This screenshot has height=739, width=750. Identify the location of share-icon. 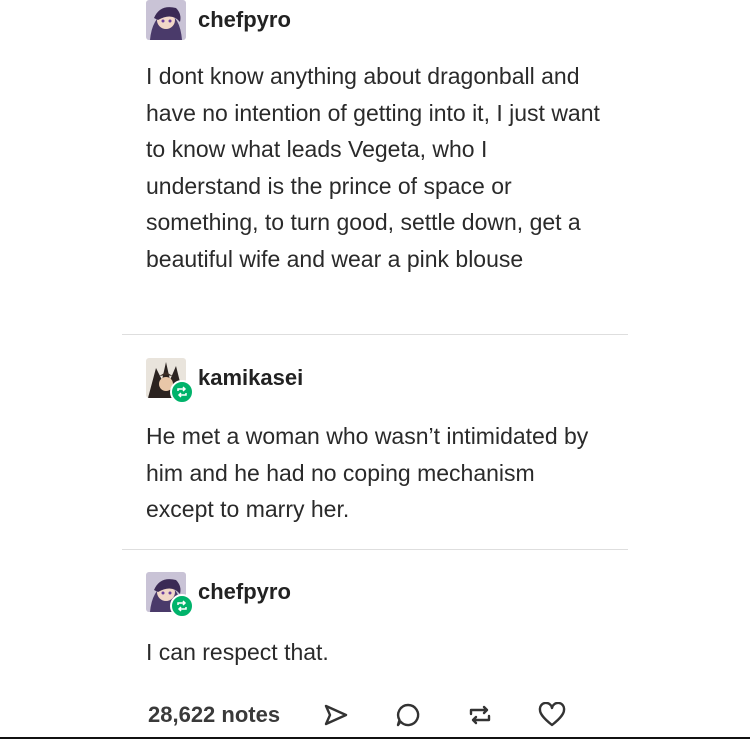
(336, 715).